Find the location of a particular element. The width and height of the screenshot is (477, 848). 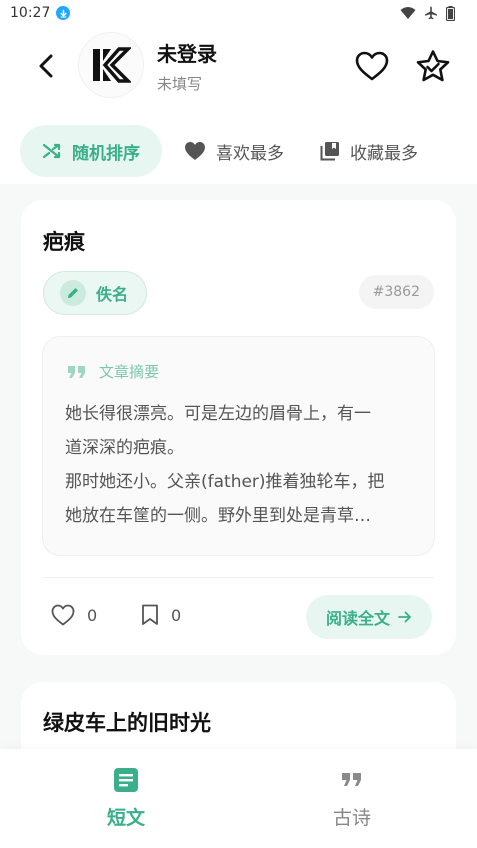

author-name: 佚名 is located at coordinates (112, 294).